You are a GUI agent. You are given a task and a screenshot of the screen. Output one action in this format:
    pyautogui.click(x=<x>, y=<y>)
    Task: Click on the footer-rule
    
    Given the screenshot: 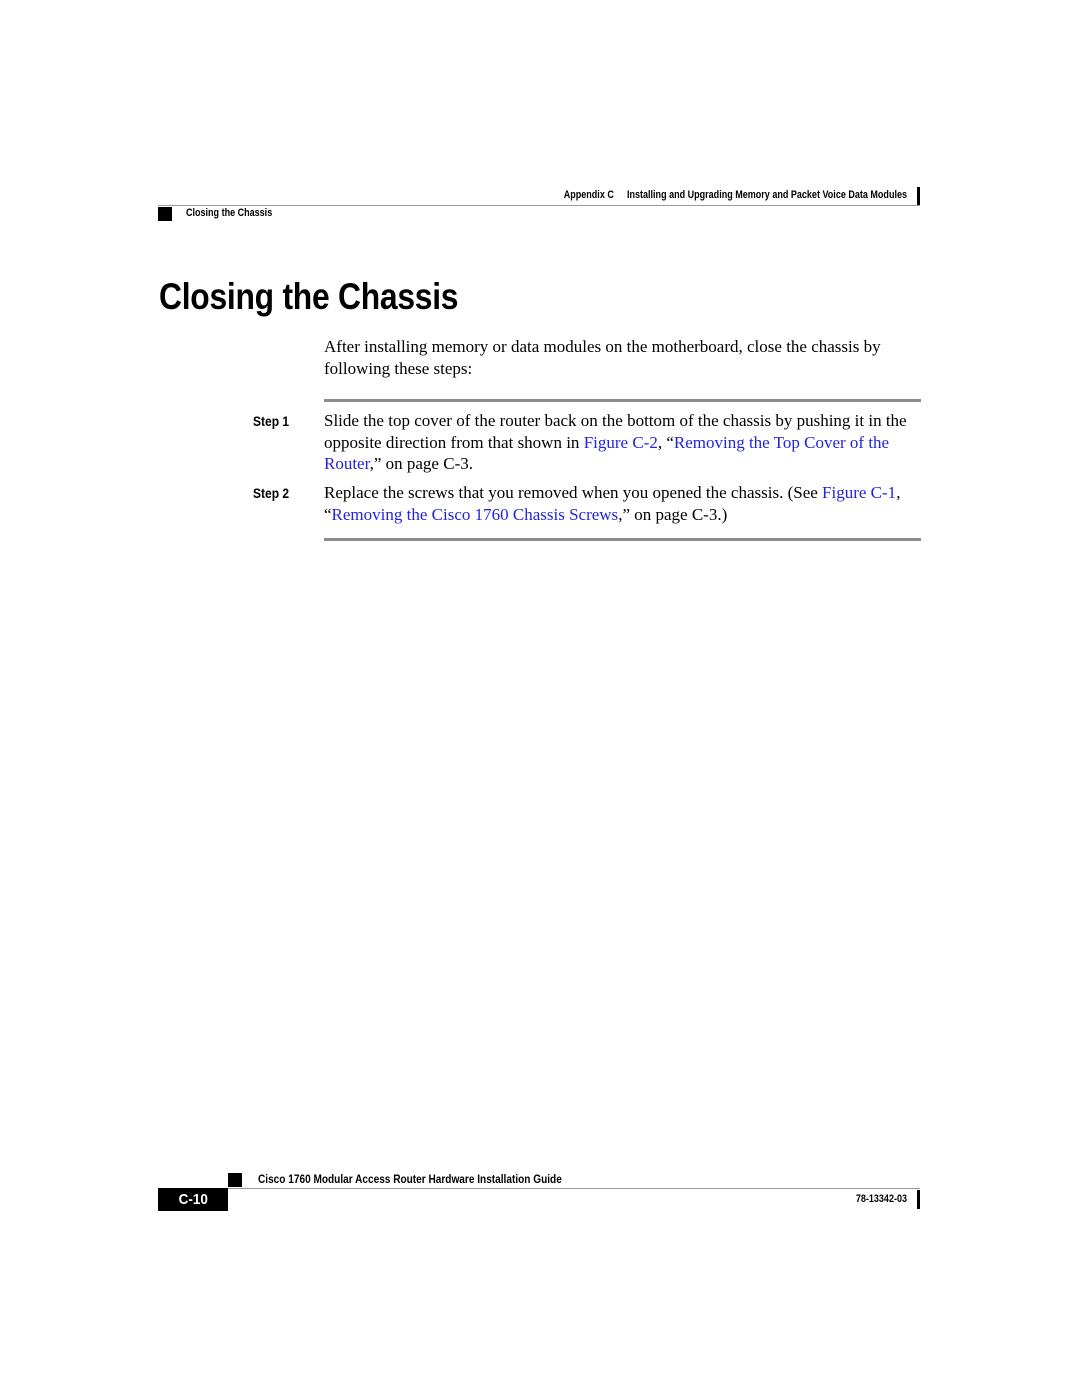 What is the action you would take?
    pyautogui.click(x=574, y=1188)
    